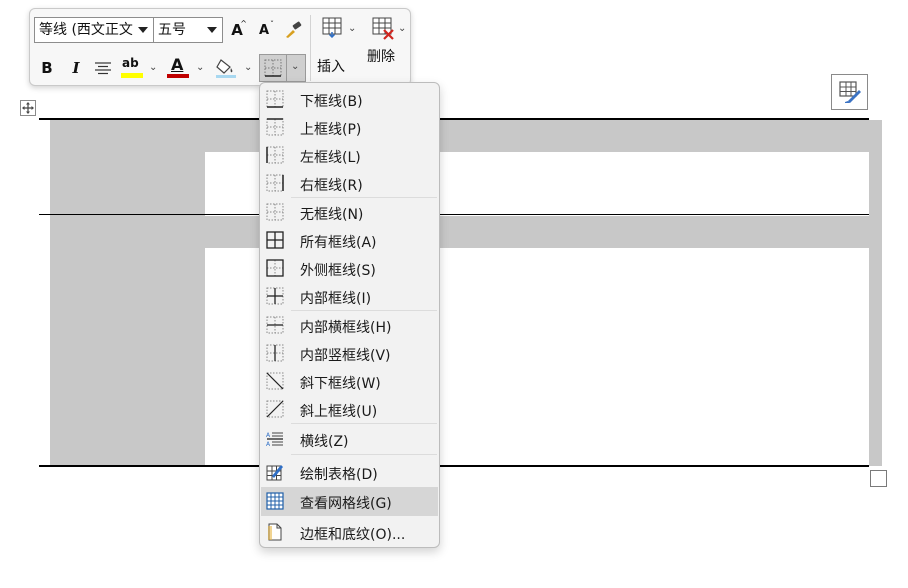  Describe the element at coordinates (275, 212) in the screenshot. I see `no-border-icon` at that location.